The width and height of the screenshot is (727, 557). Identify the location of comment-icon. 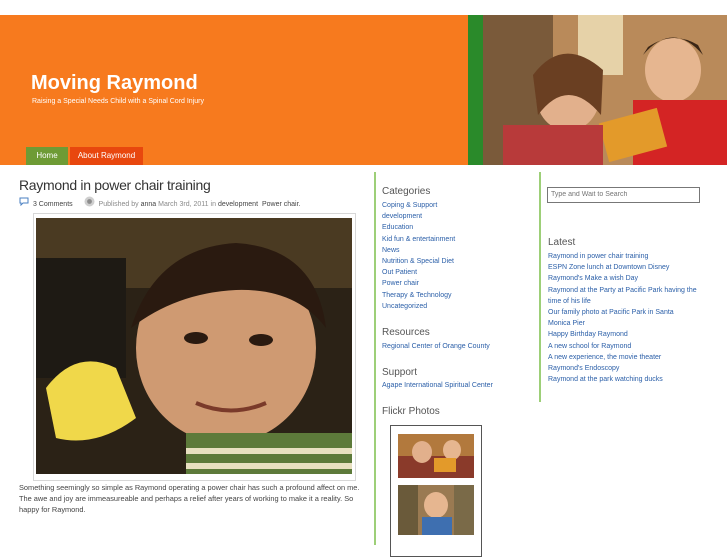
(24, 204).